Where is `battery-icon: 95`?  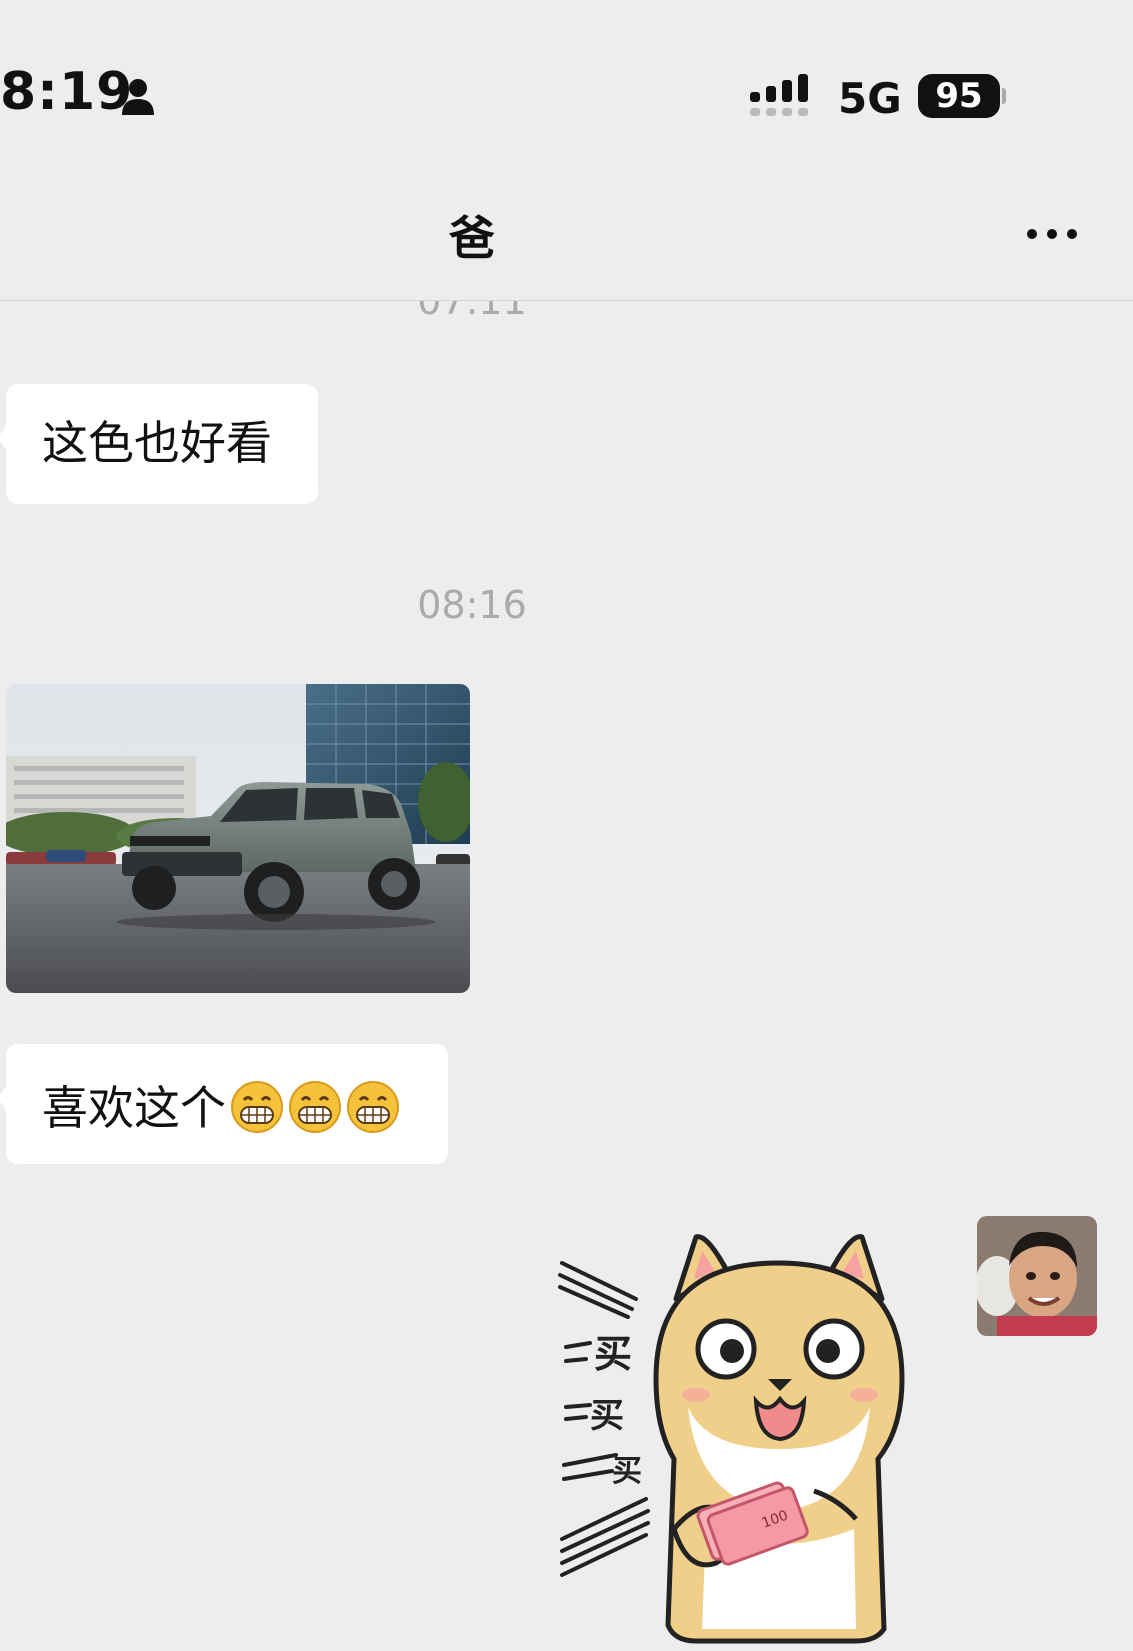
battery-icon: 95 is located at coordinates (962, 96).